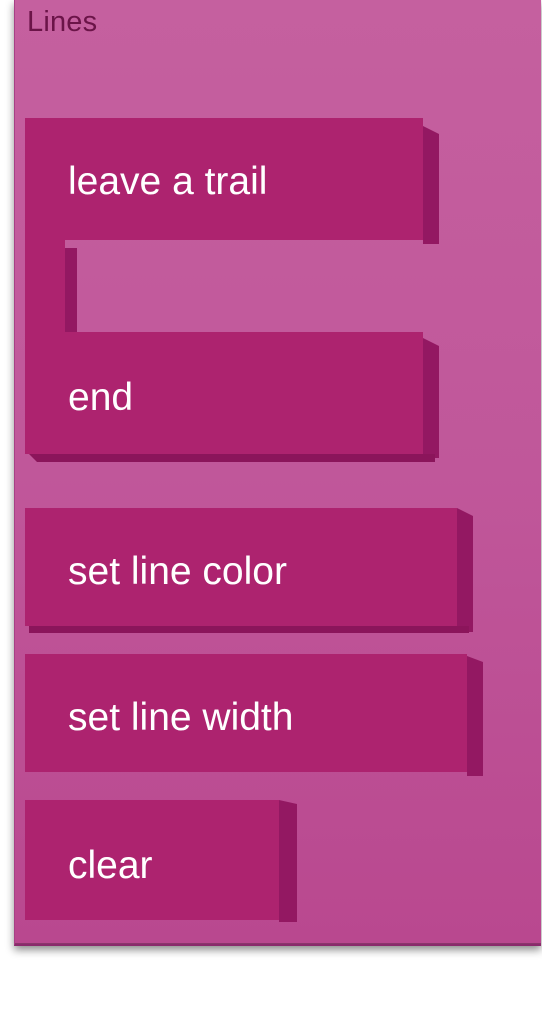 The height and width of the screenshot is (1013, 542). I want to click on set-line-width-block: set line width, so click(254, 715).